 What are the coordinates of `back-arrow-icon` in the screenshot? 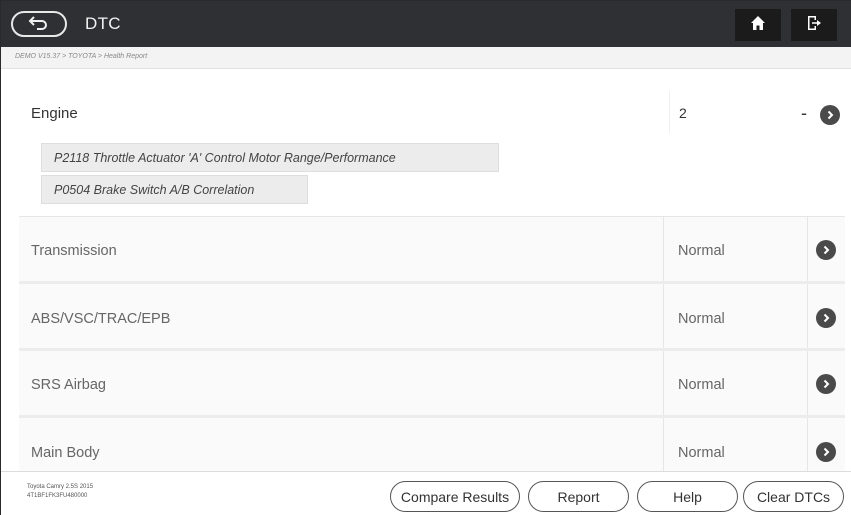 It's located at (39, 24).